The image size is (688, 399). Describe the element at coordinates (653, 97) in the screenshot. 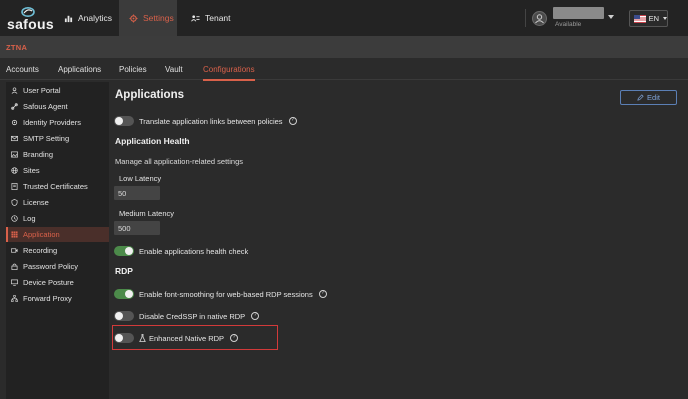

I see `edit-button-label: Edit` at that location.